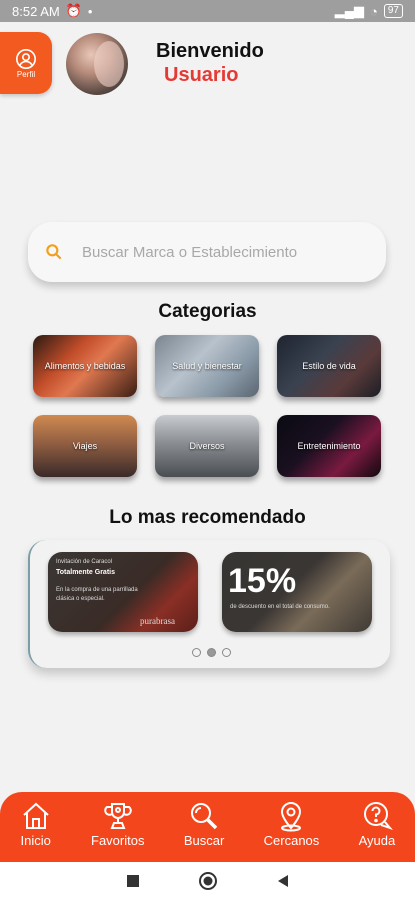  I want to click on nav-buscar: Buscar, so click(204, 824).